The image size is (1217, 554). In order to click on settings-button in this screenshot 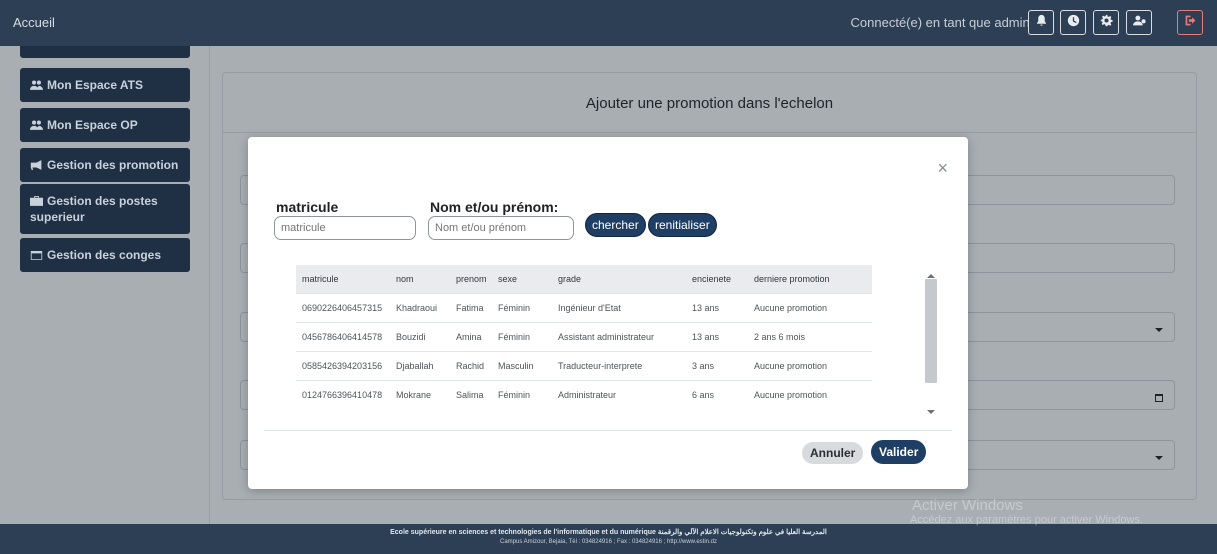, I will do `click(1106, 22)`.